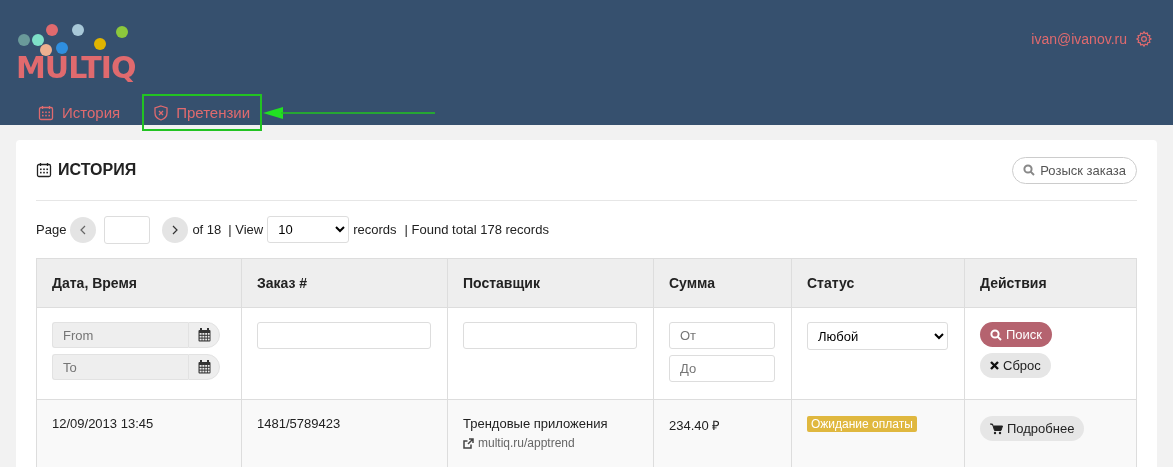  I want to click on page-count: of 18, so click(207, 229).